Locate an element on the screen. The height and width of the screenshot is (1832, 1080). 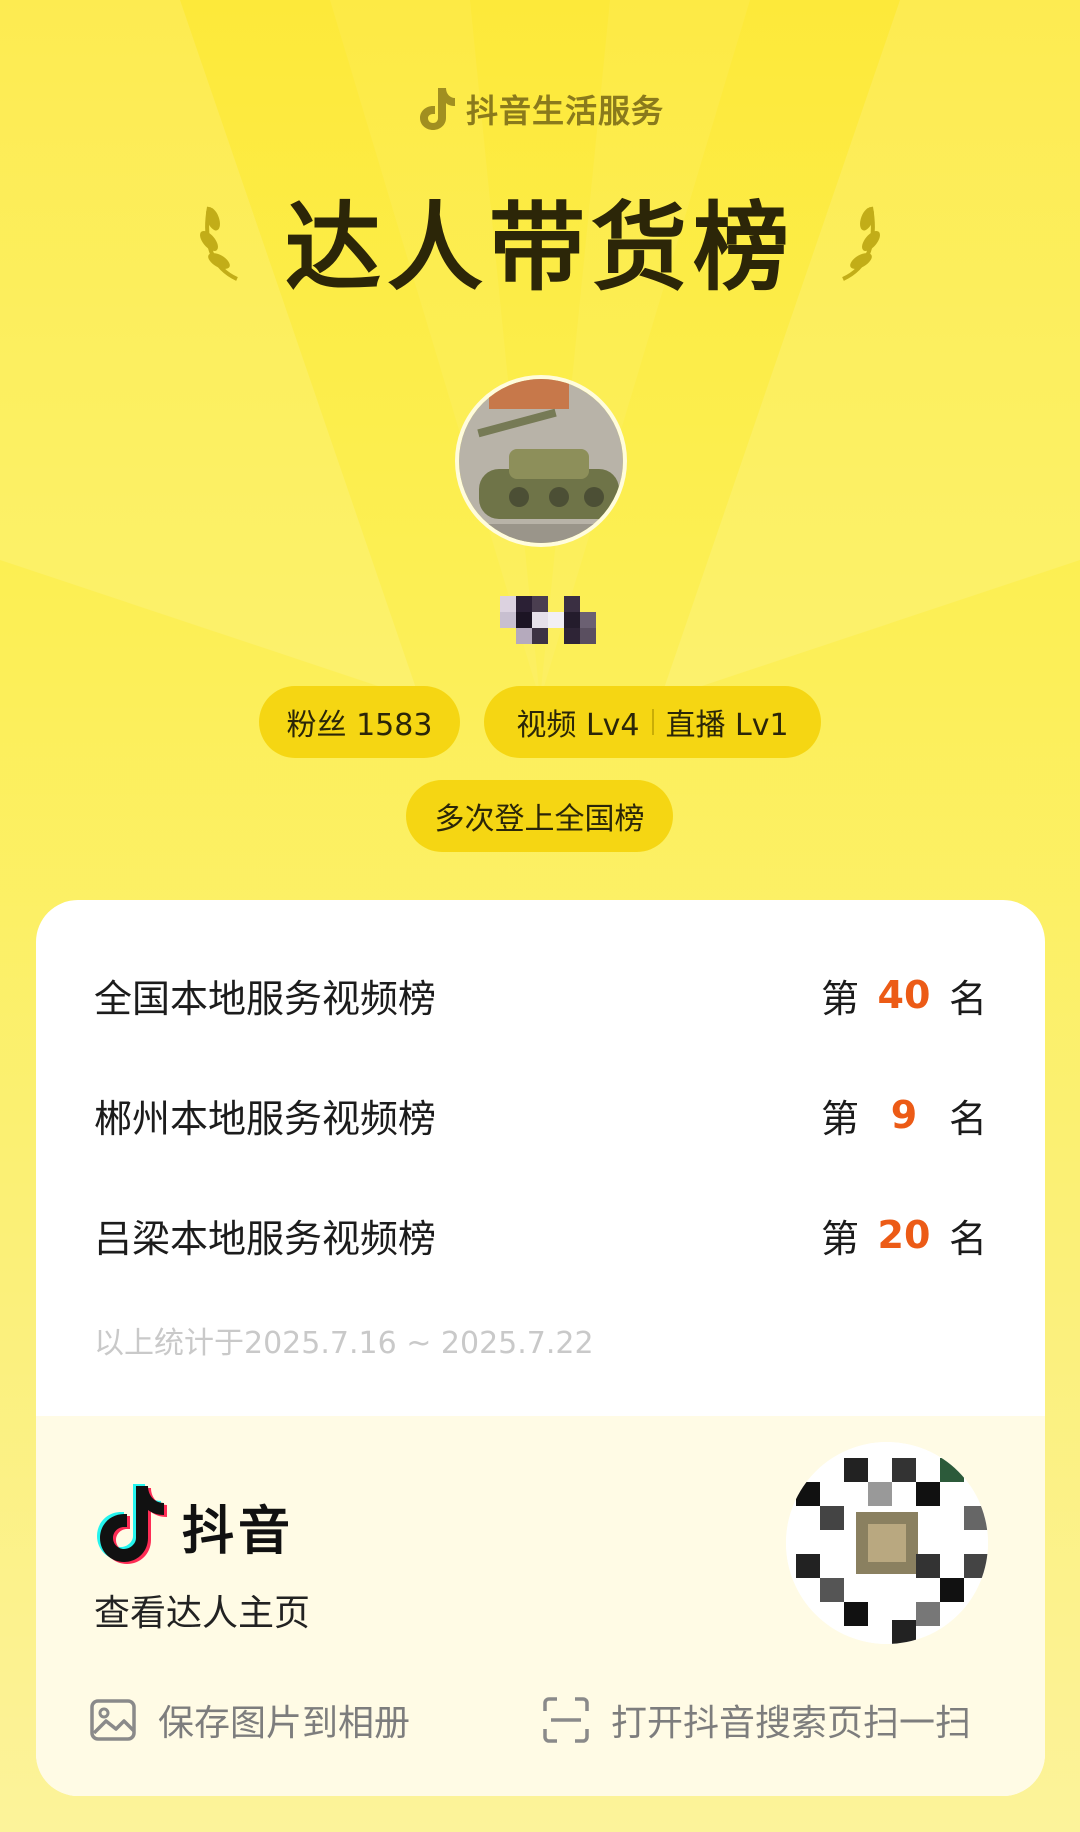
rank-name: 吕梁本地服务视频榜 is located at coordinates (265, 1238).